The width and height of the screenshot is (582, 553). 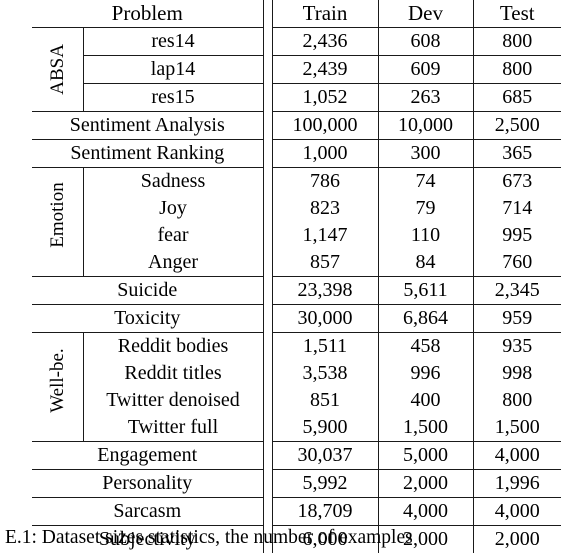 I want to click on column-header-dev: Dev, so click(x=425, y=14).